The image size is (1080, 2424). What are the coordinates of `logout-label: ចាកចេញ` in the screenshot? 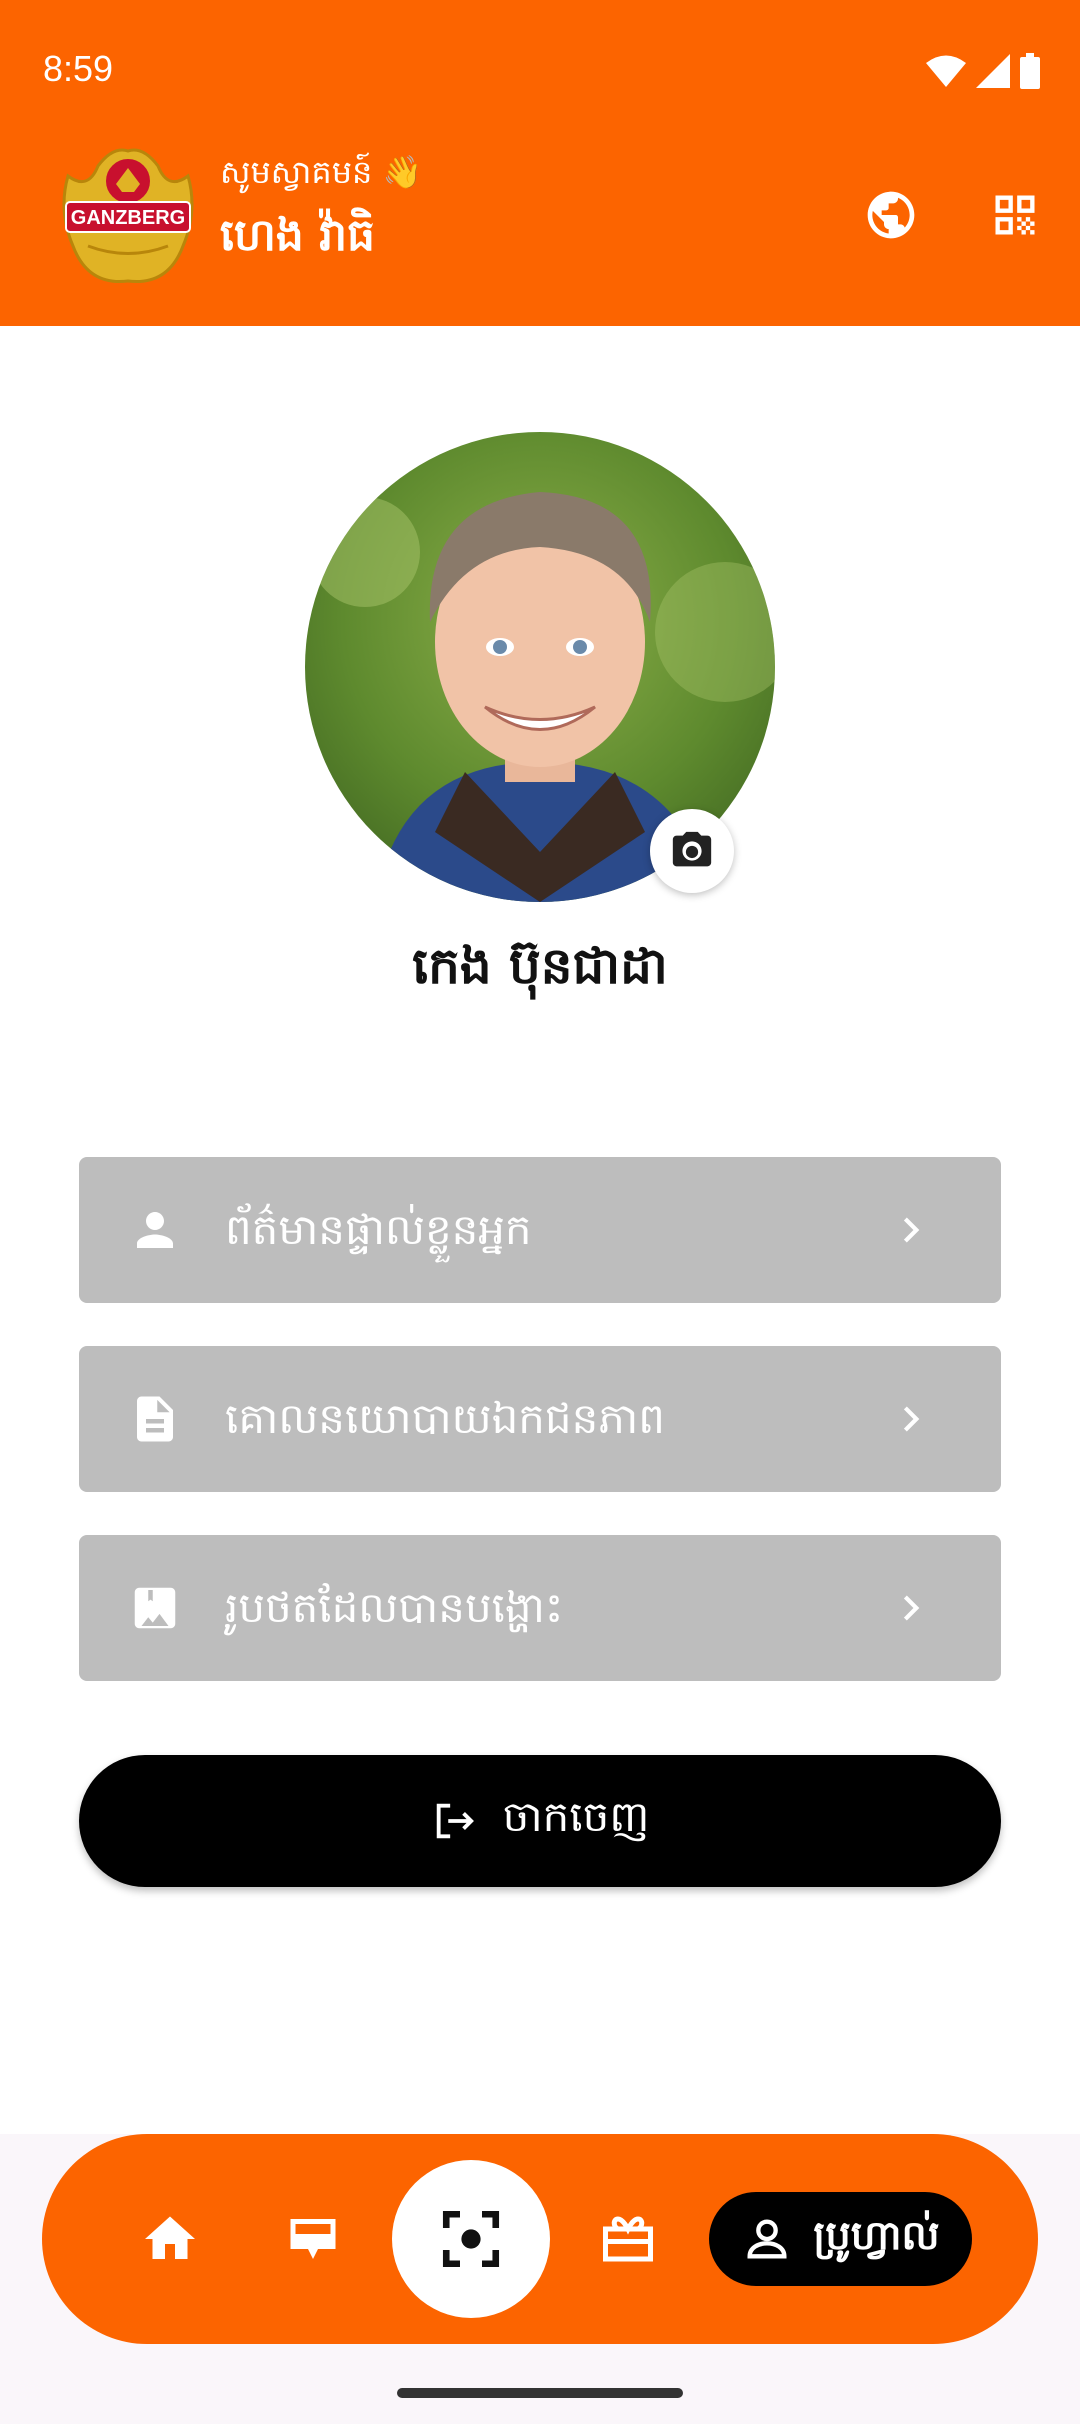 It's located at (576, 1816).